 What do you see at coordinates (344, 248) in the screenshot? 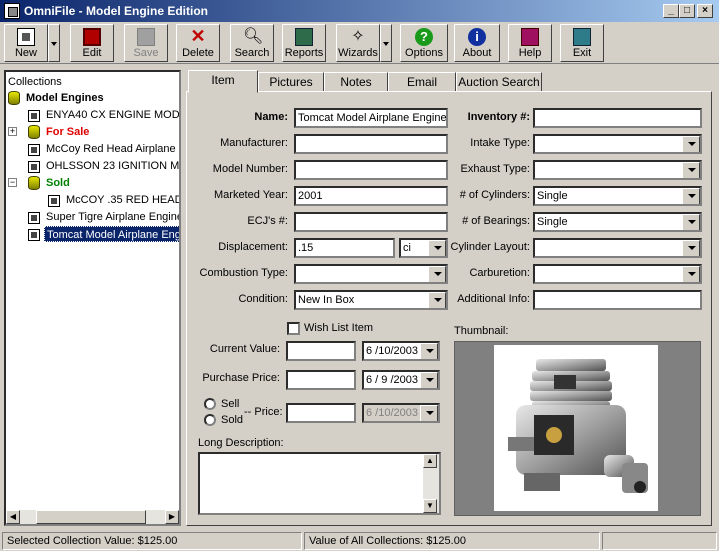
I see `displacement-field: .15` at bounding box center [344, 248].